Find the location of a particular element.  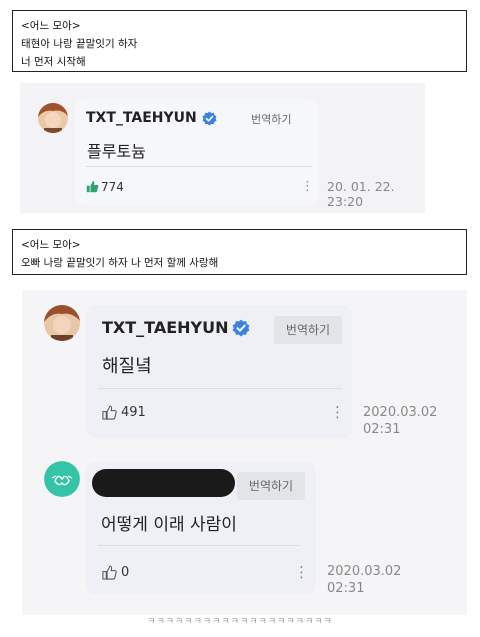

redacted-username is located at coordinates (163, 483).